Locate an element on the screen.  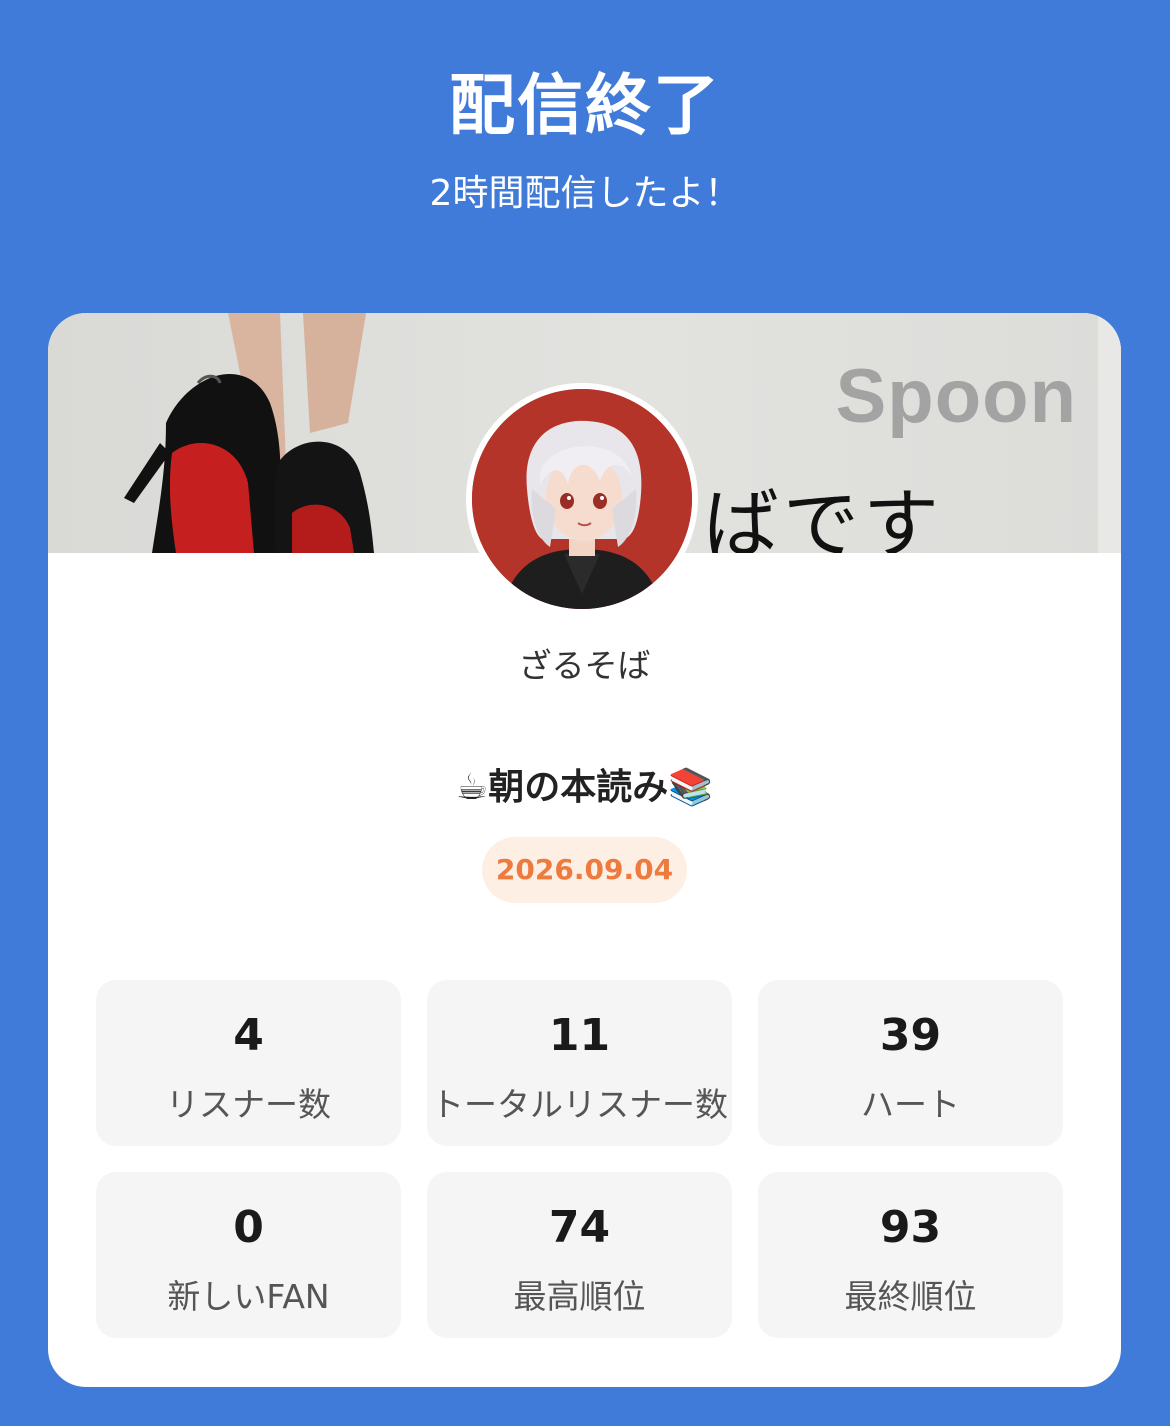
stat-value: 4 is located at coordinates (248, 1035).